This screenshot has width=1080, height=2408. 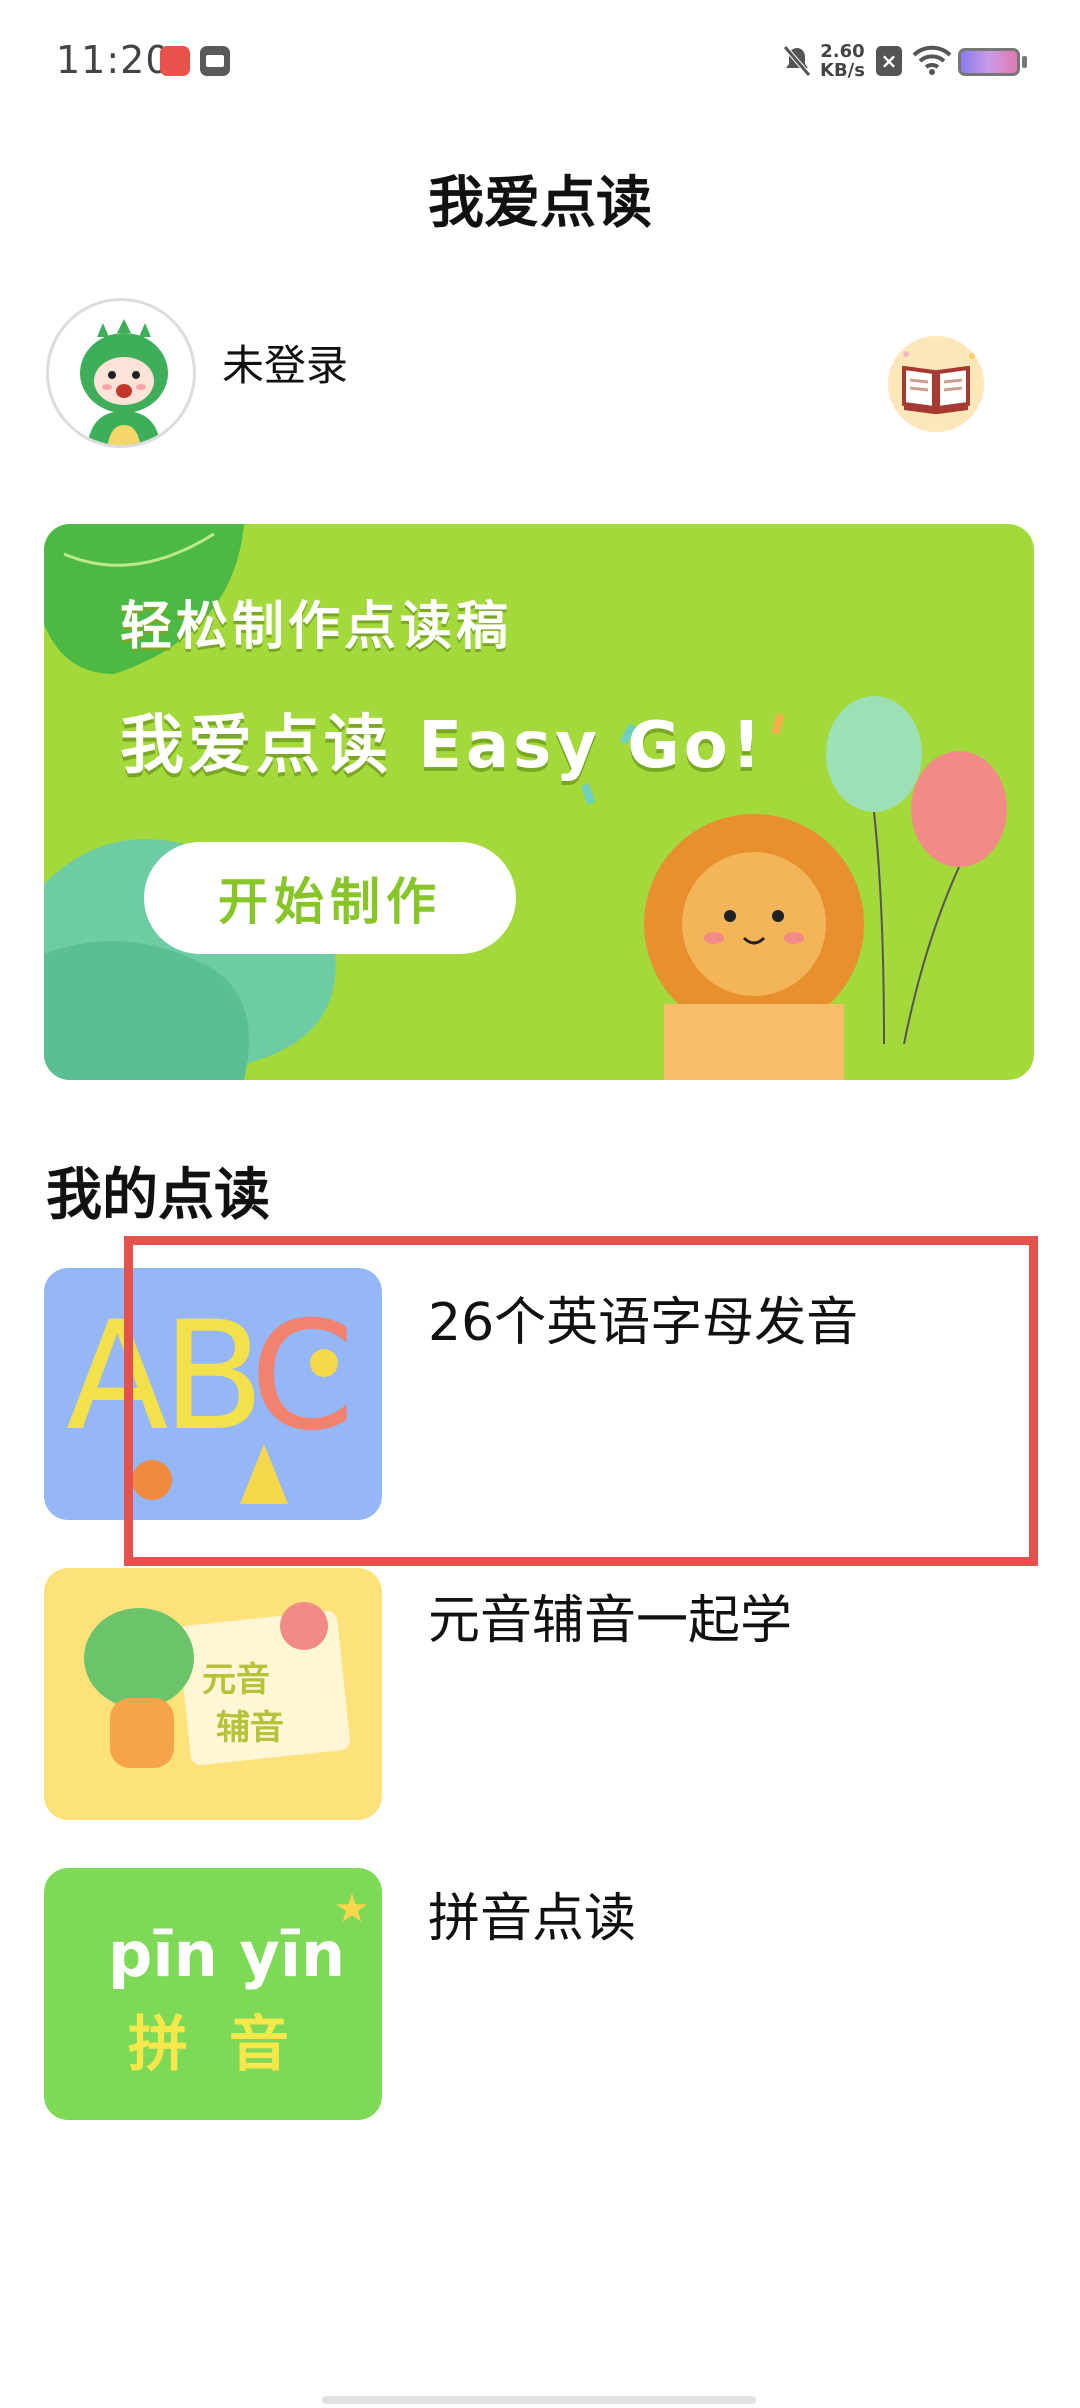 What do you see at coordinates (540, 60) in the screenshot?
I see `status-bar: 11:20 2.60 KB/s ×` at bounding box center [540, 60].